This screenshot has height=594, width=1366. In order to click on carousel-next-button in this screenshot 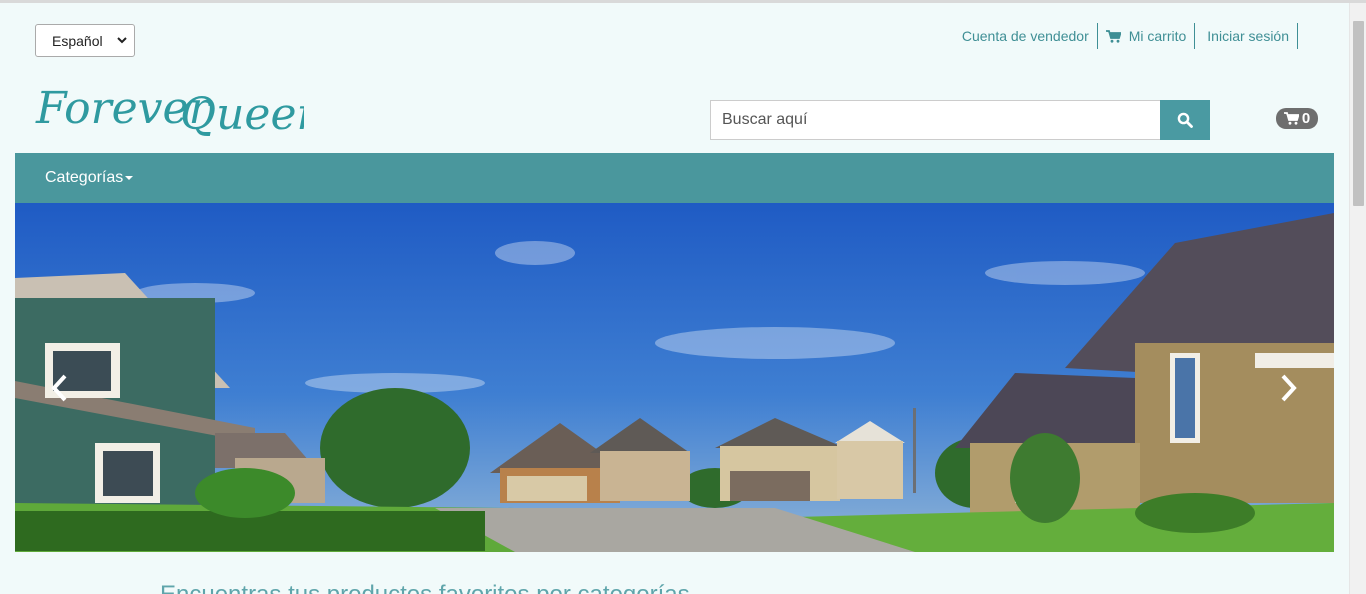, I will do `click(1288, 388)`.